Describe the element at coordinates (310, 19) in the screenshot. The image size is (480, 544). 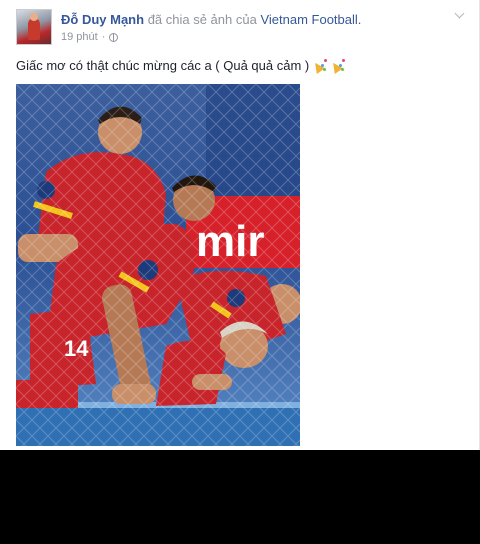
I see `shared-page-link: Vietnam Football.` at that location.